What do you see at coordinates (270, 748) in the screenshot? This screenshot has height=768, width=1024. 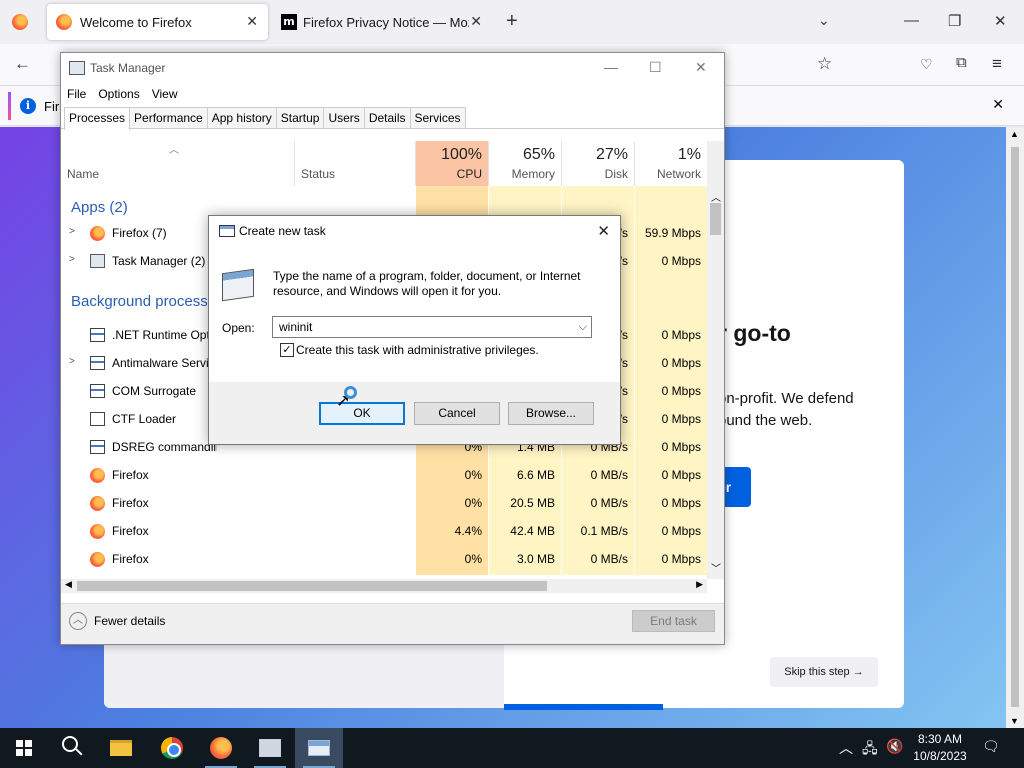 I see `task-manager-taskbar-button` at bounding box center [270, 748].